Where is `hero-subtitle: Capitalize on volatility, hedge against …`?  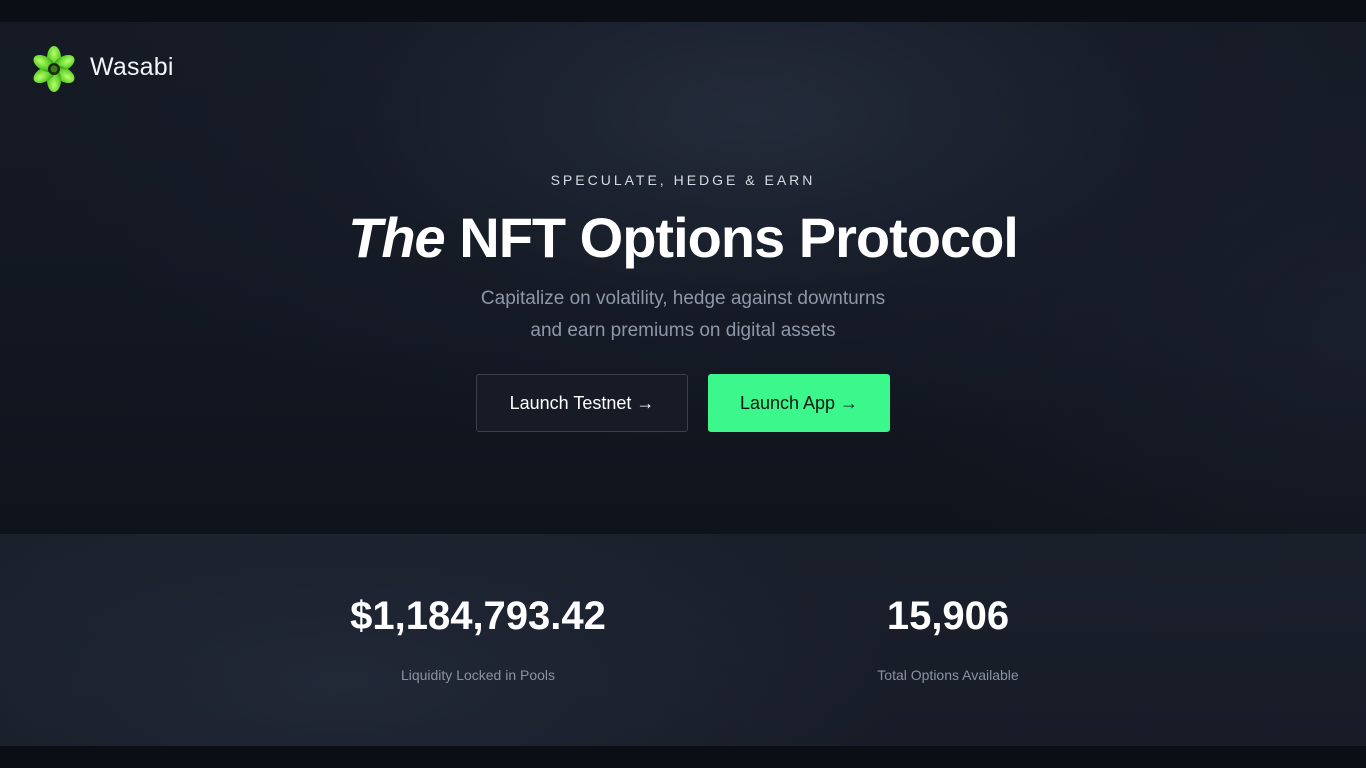
hero-subtitle: Capitalize on volatility, hedge against … is located at coordinates (683, 315).